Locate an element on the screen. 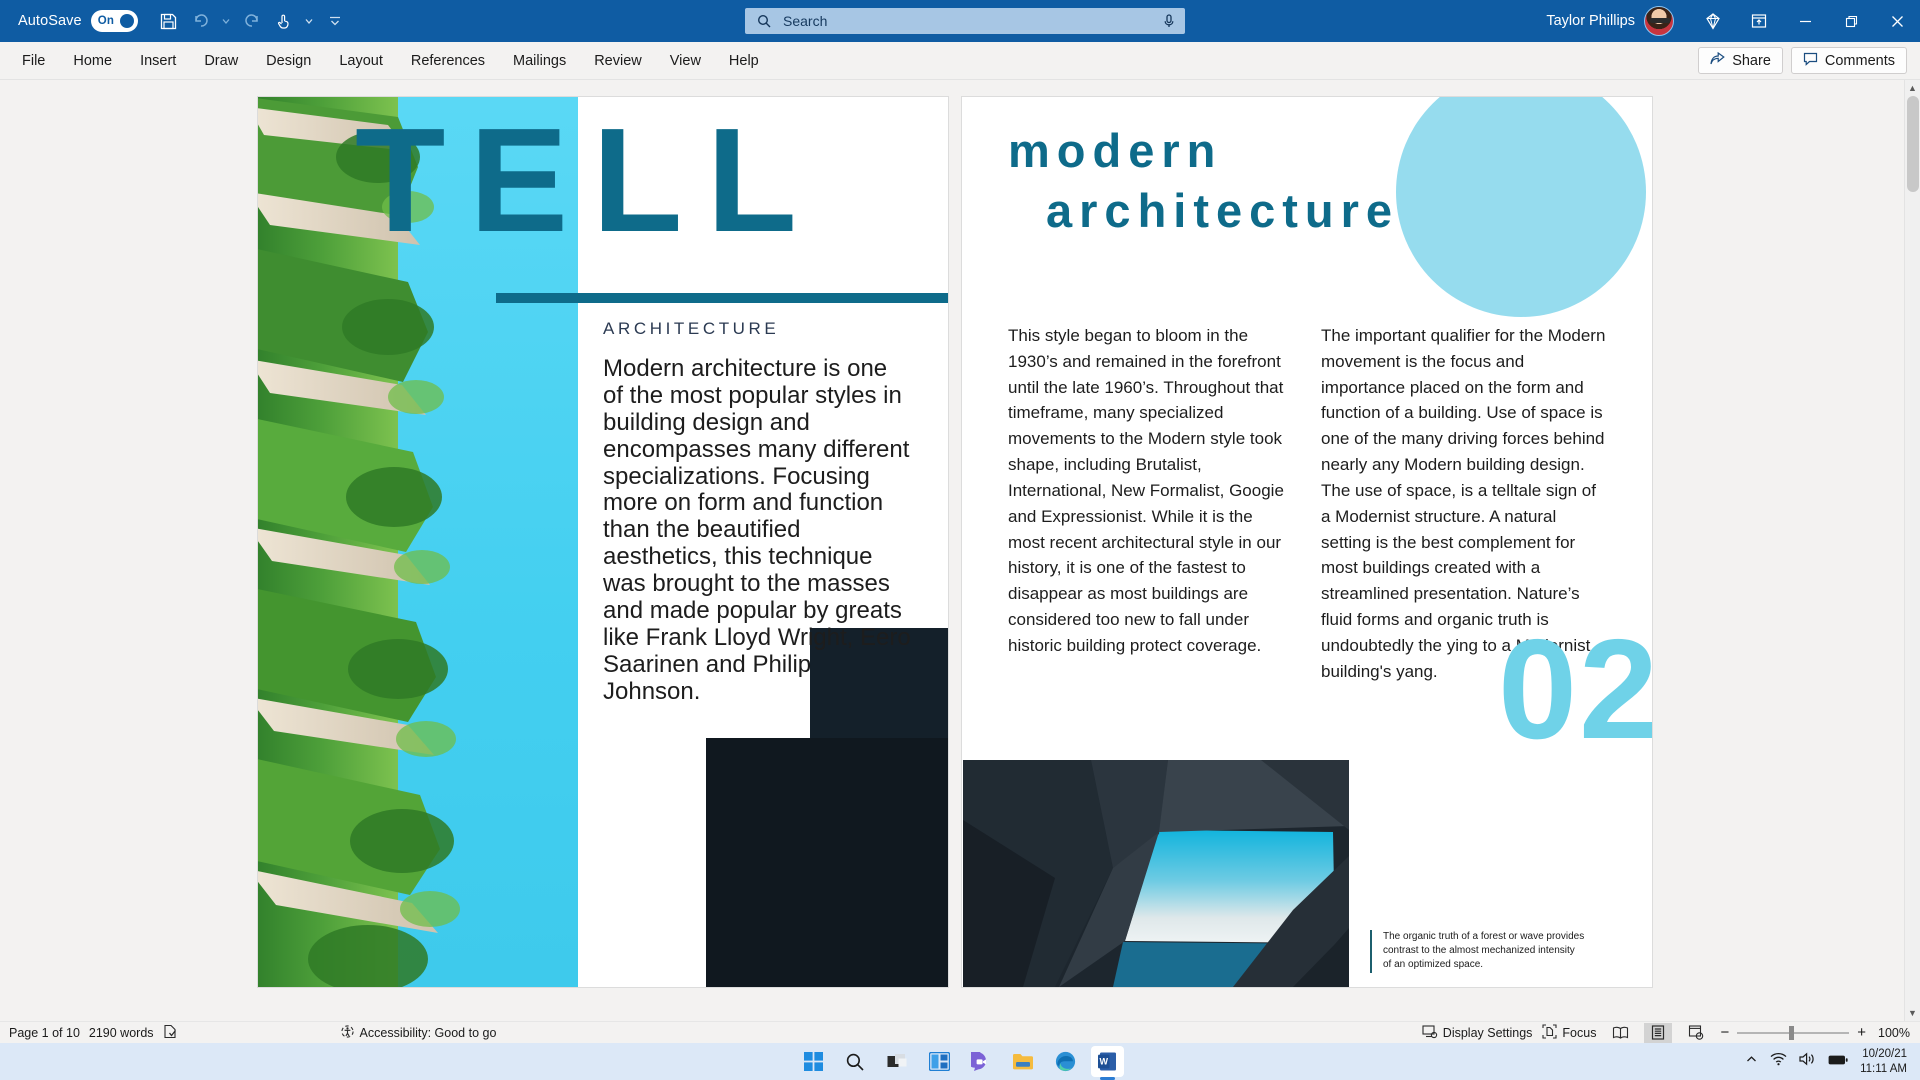 This screenshot has height=1080, width=1920. search-icon is located at coordinates (764, 21).